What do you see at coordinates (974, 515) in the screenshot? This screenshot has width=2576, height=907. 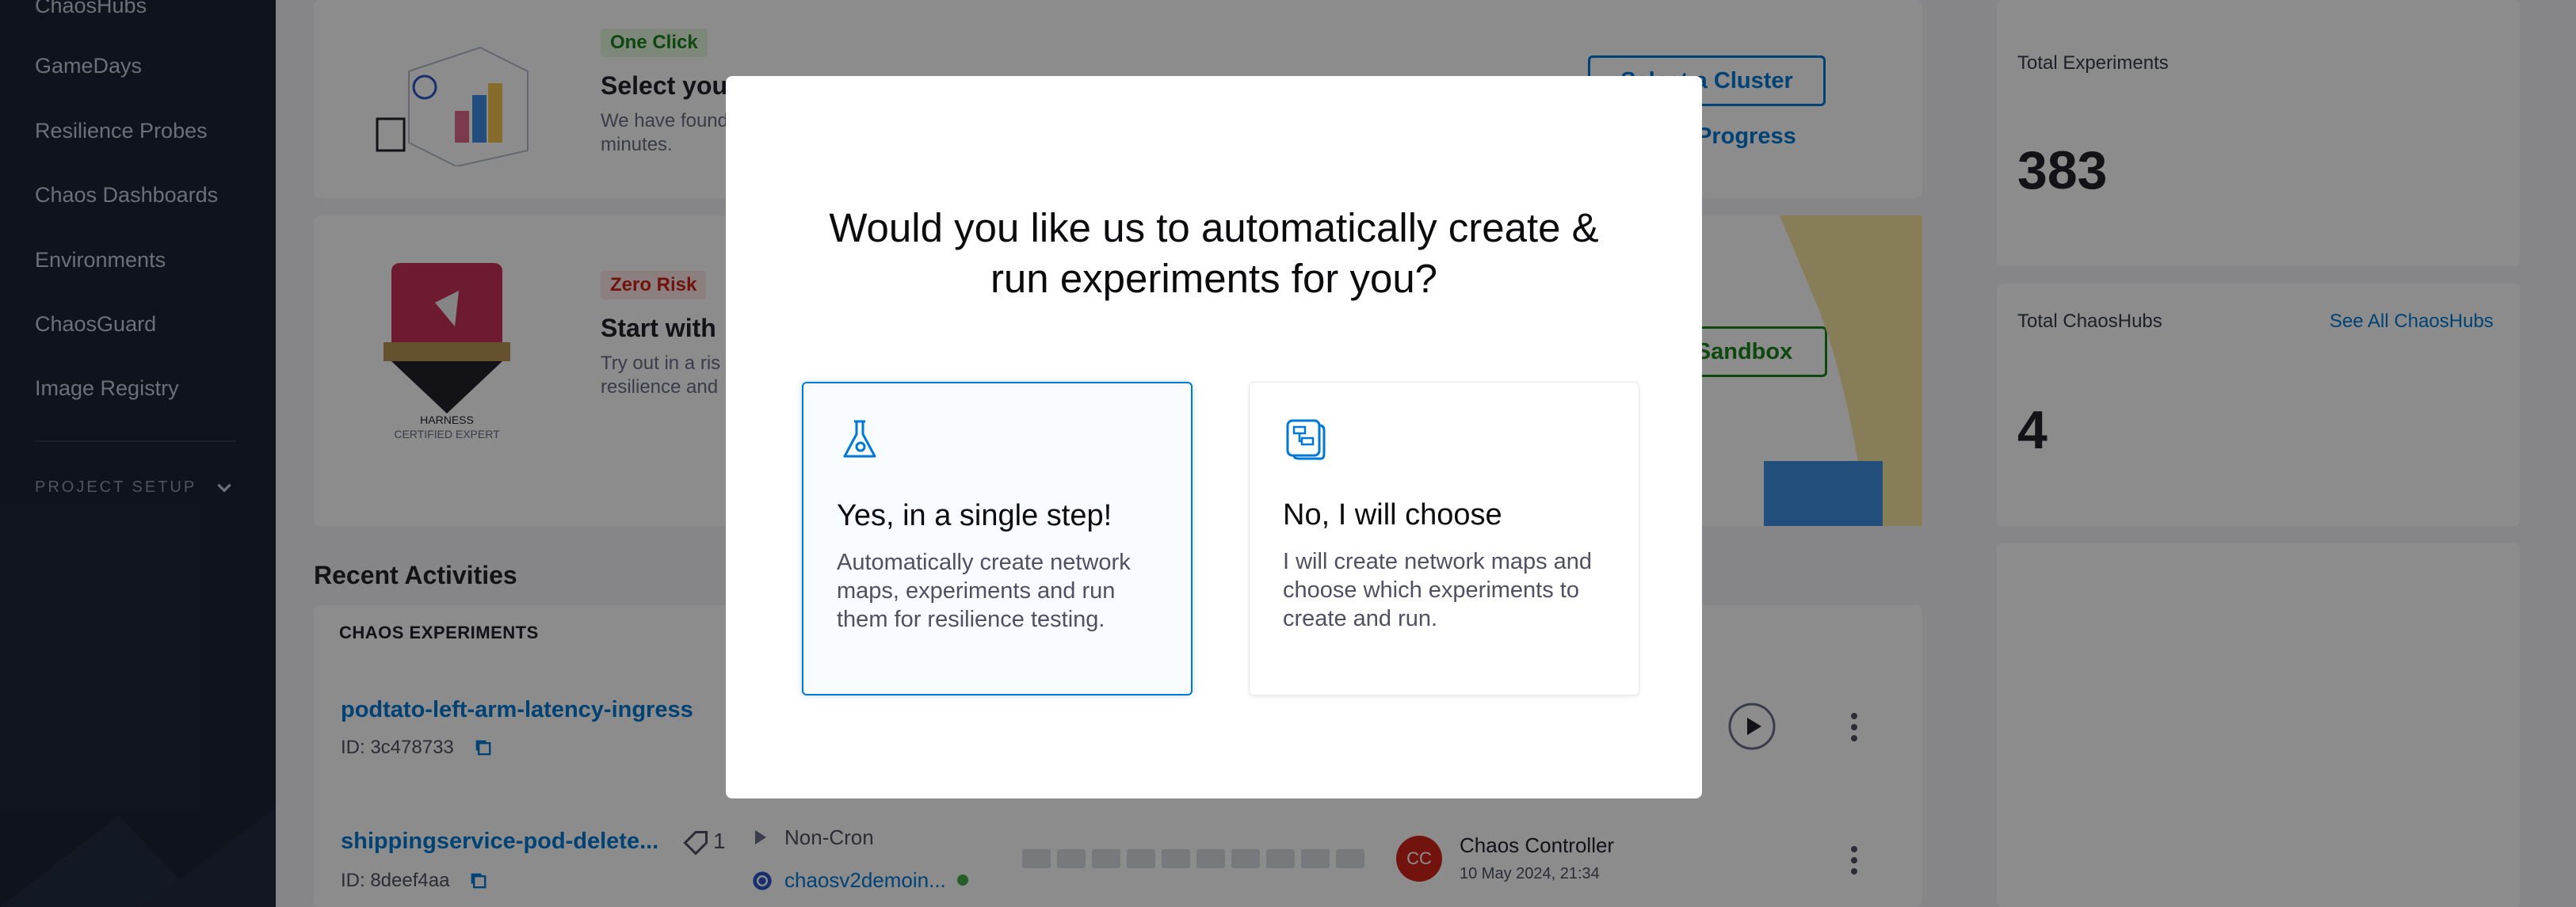 I see `option-yes-title: Yes, in a single step!` at bounding box center [974, 515].